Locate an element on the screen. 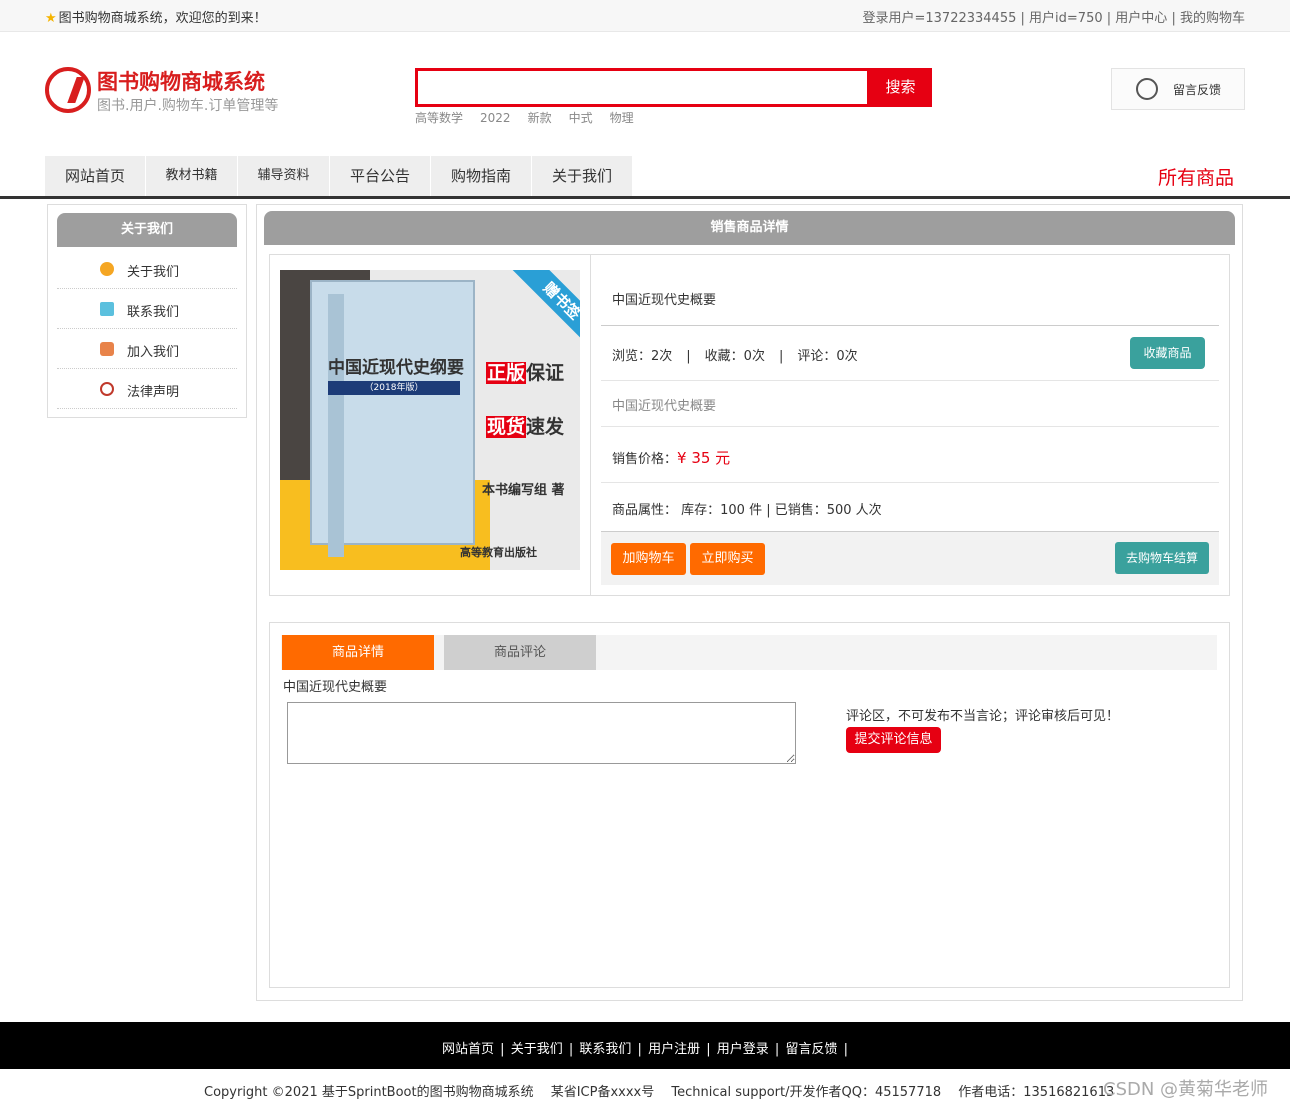 The image size is (1290, 1107). logo-icon is located at coordinates (68, 90).